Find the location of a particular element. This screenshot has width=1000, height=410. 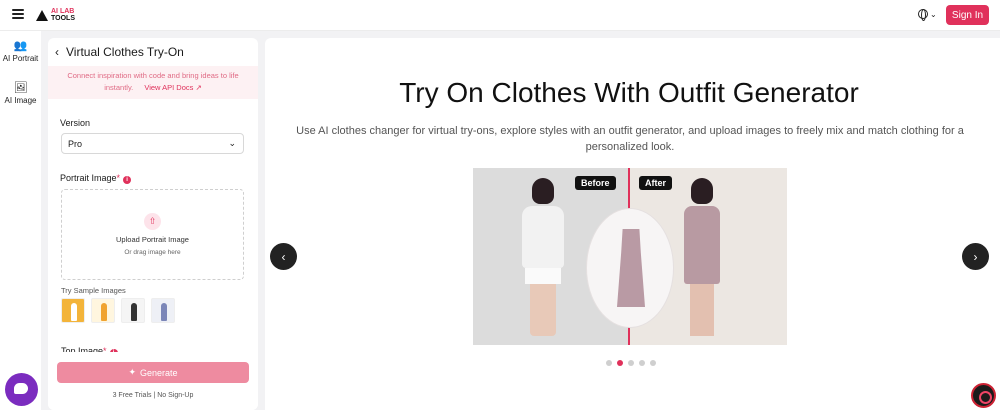

logo-text-line2: TOOLS is located at coordinates (63, 18).